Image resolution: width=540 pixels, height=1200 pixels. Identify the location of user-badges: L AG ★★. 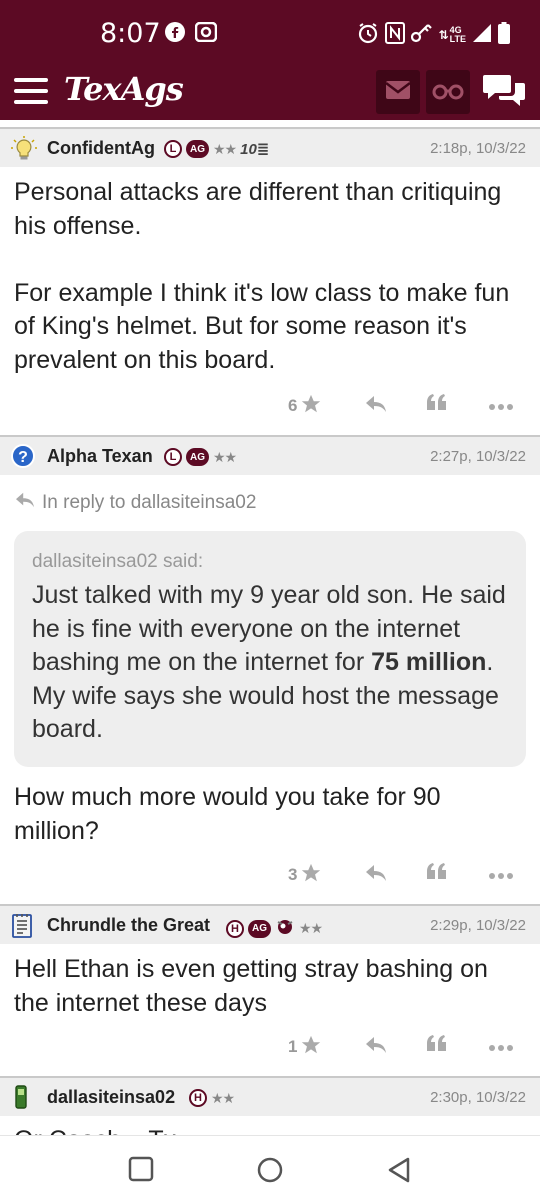
(200, 457).